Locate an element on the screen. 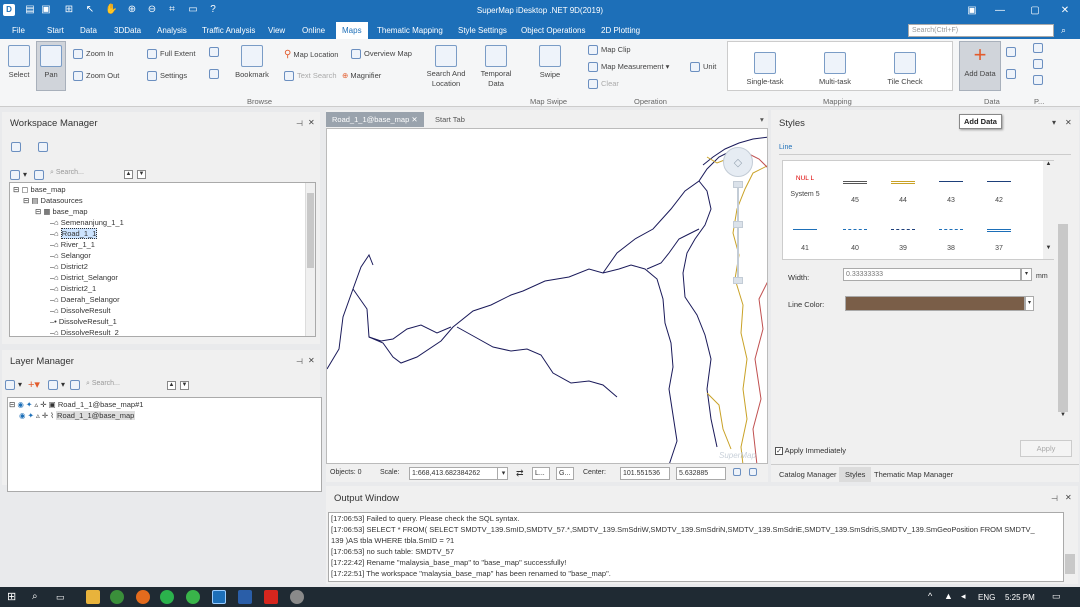 Image resolution: width=1080 pixels, height=607 pixels. tab-style-settings: Style Settings is located at coordinates (482, 30).